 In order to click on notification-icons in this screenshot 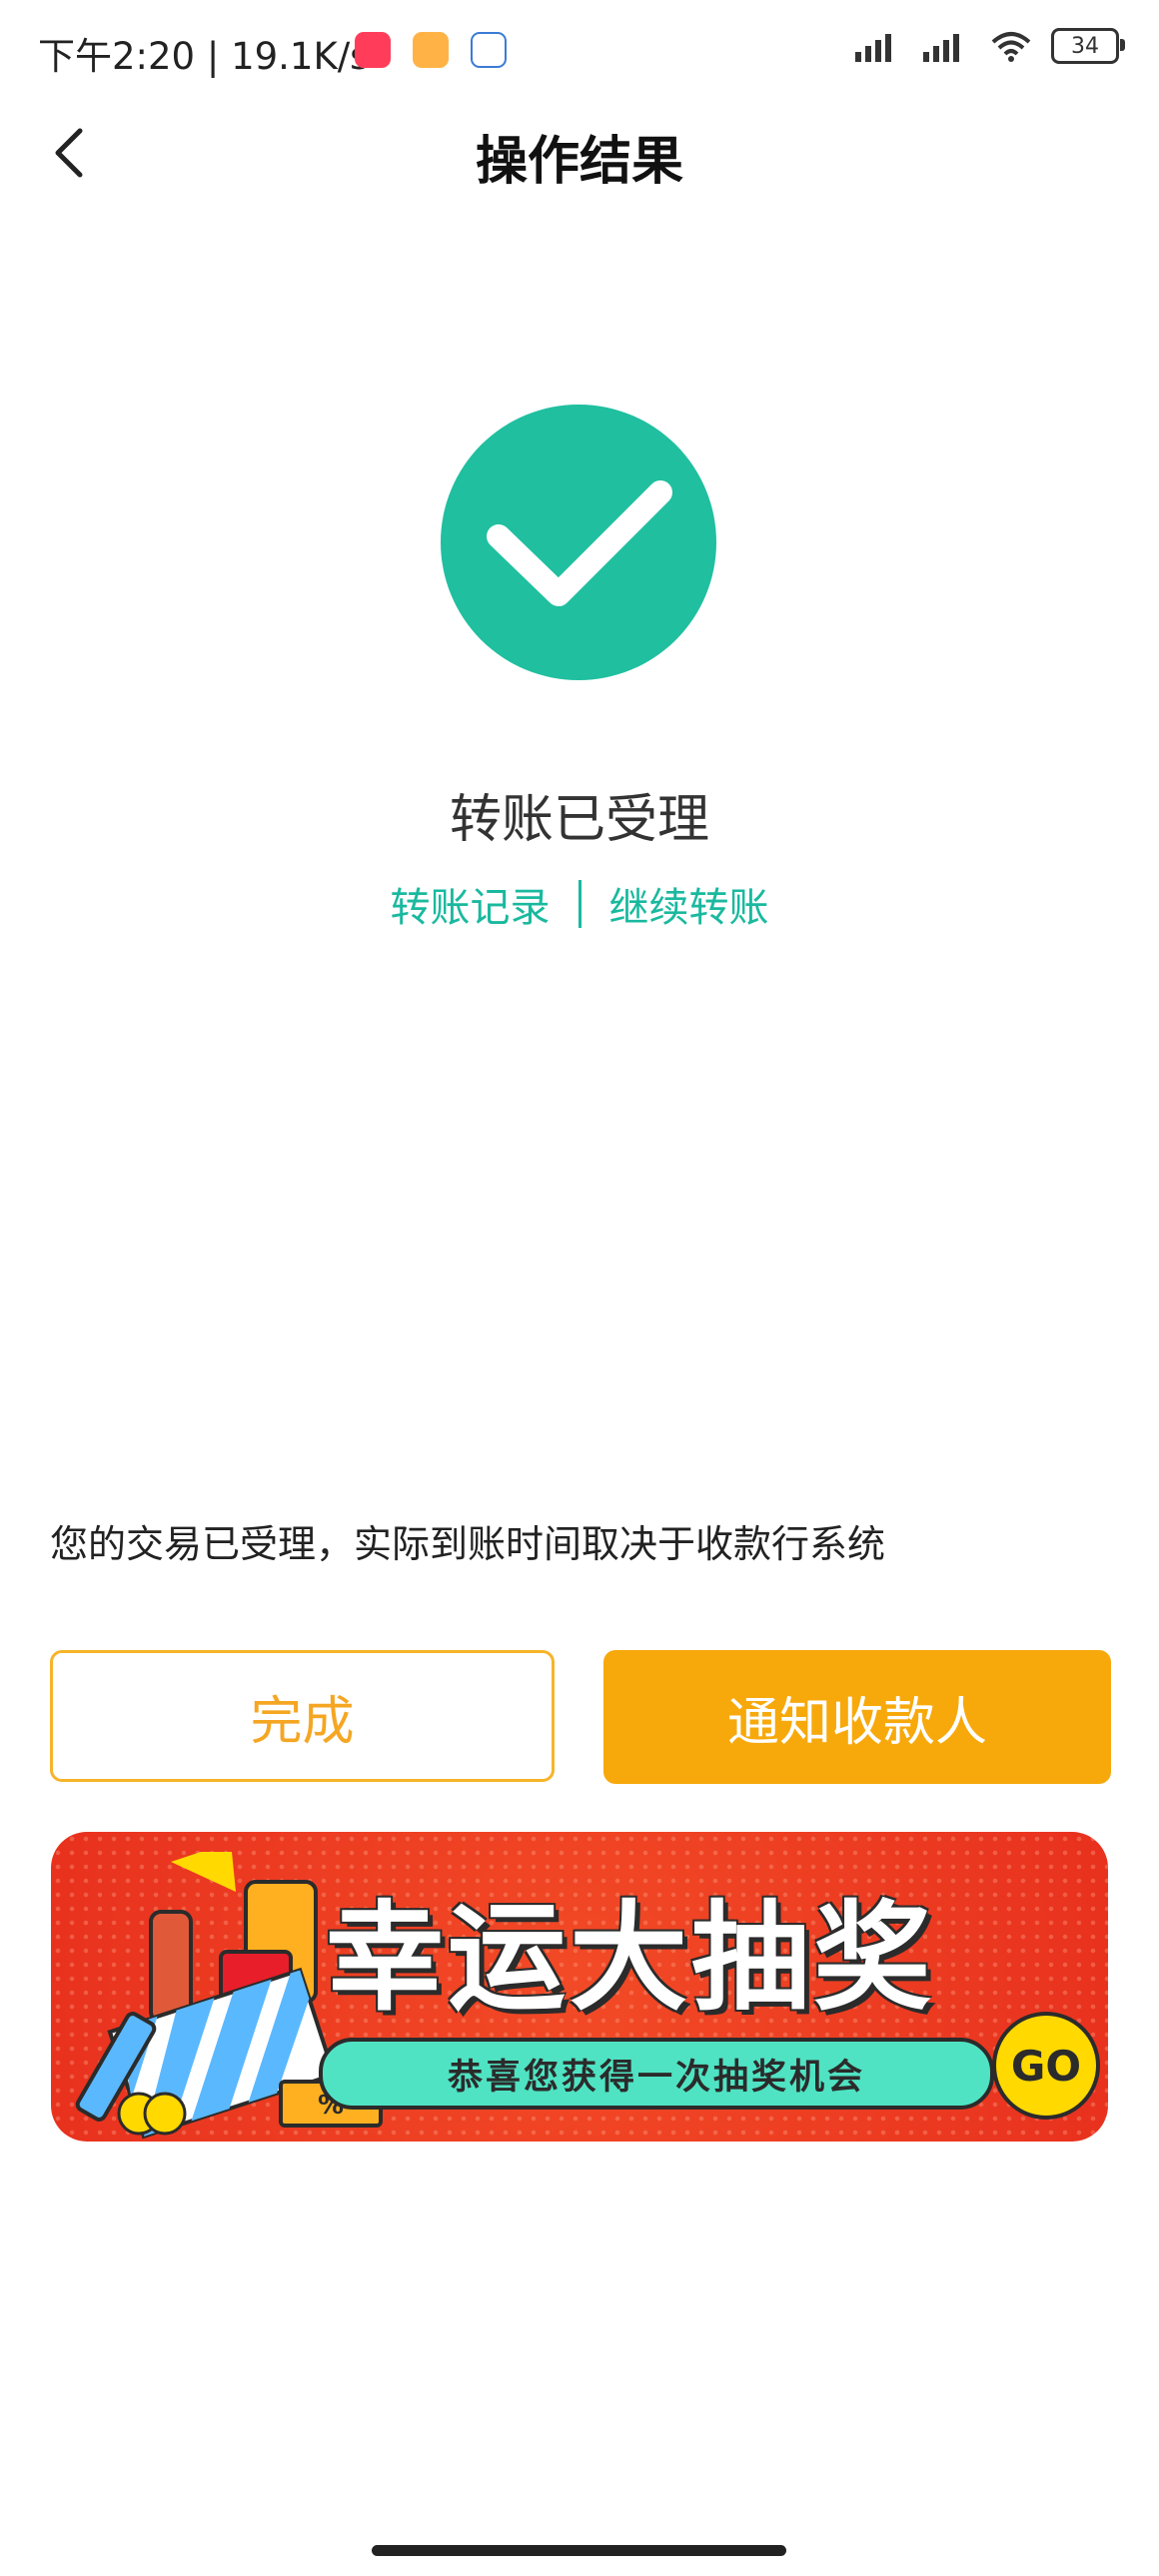, I will do `click(431, 50)`.